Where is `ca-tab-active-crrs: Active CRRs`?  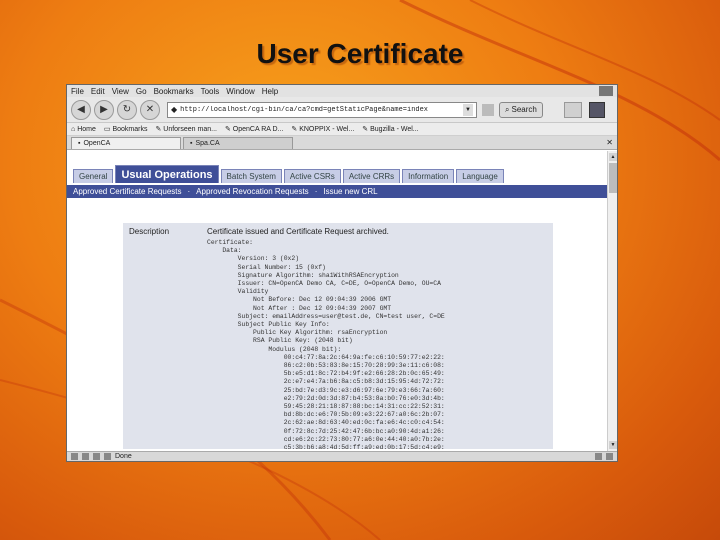
ca-tab-active-crrs: Active CRRs is located at coordinates (371, 176).